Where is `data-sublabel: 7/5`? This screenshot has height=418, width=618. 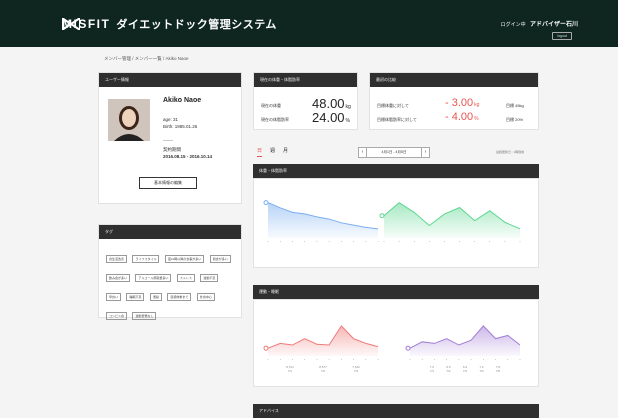 data-sublabel: 7/5 is located at coordinates (498, 371).